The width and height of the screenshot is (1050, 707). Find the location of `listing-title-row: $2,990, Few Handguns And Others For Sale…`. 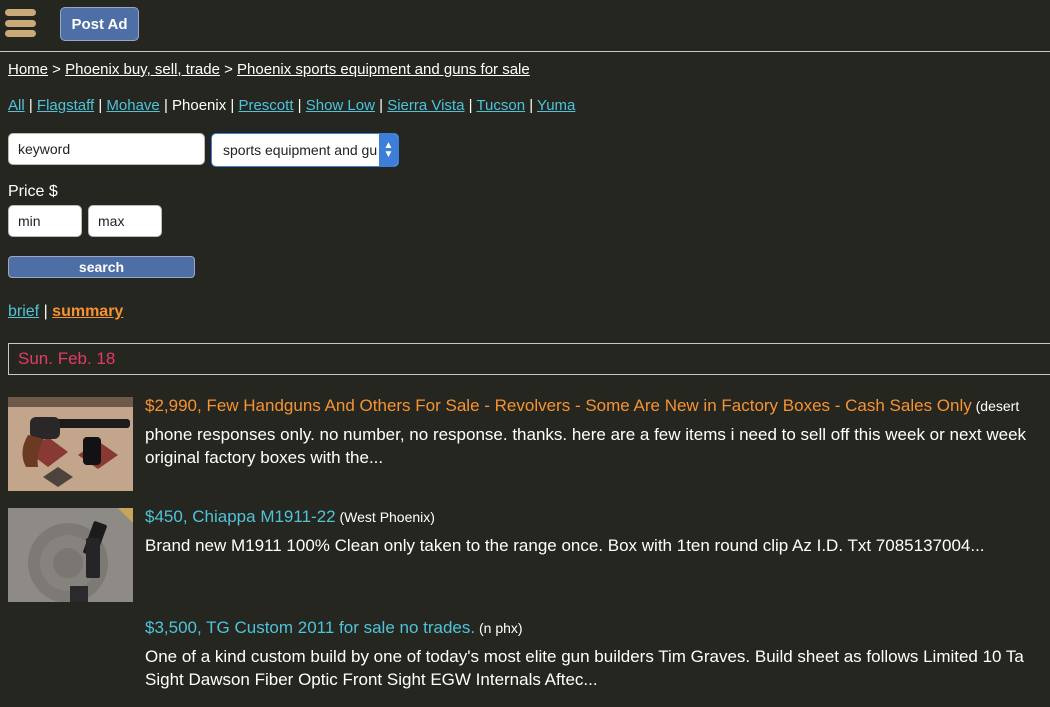

listing-title-row: $2,990, Few Handguns And Others For Sale… is located at coordinates (582, 406).